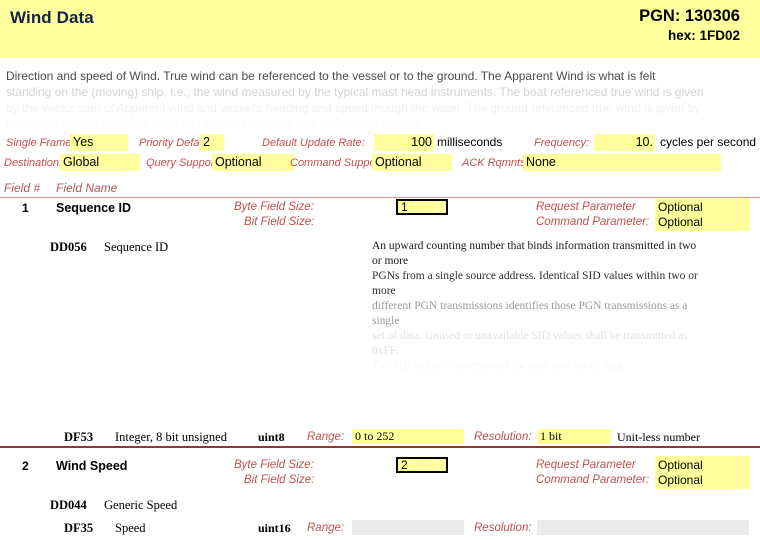 Image resolution: width=760 pixels, height=540 pixels. What do you see at coordinates (25, 466) in the screenshot?
I see `field-2-number: 2` at bounding box center [25, 466].